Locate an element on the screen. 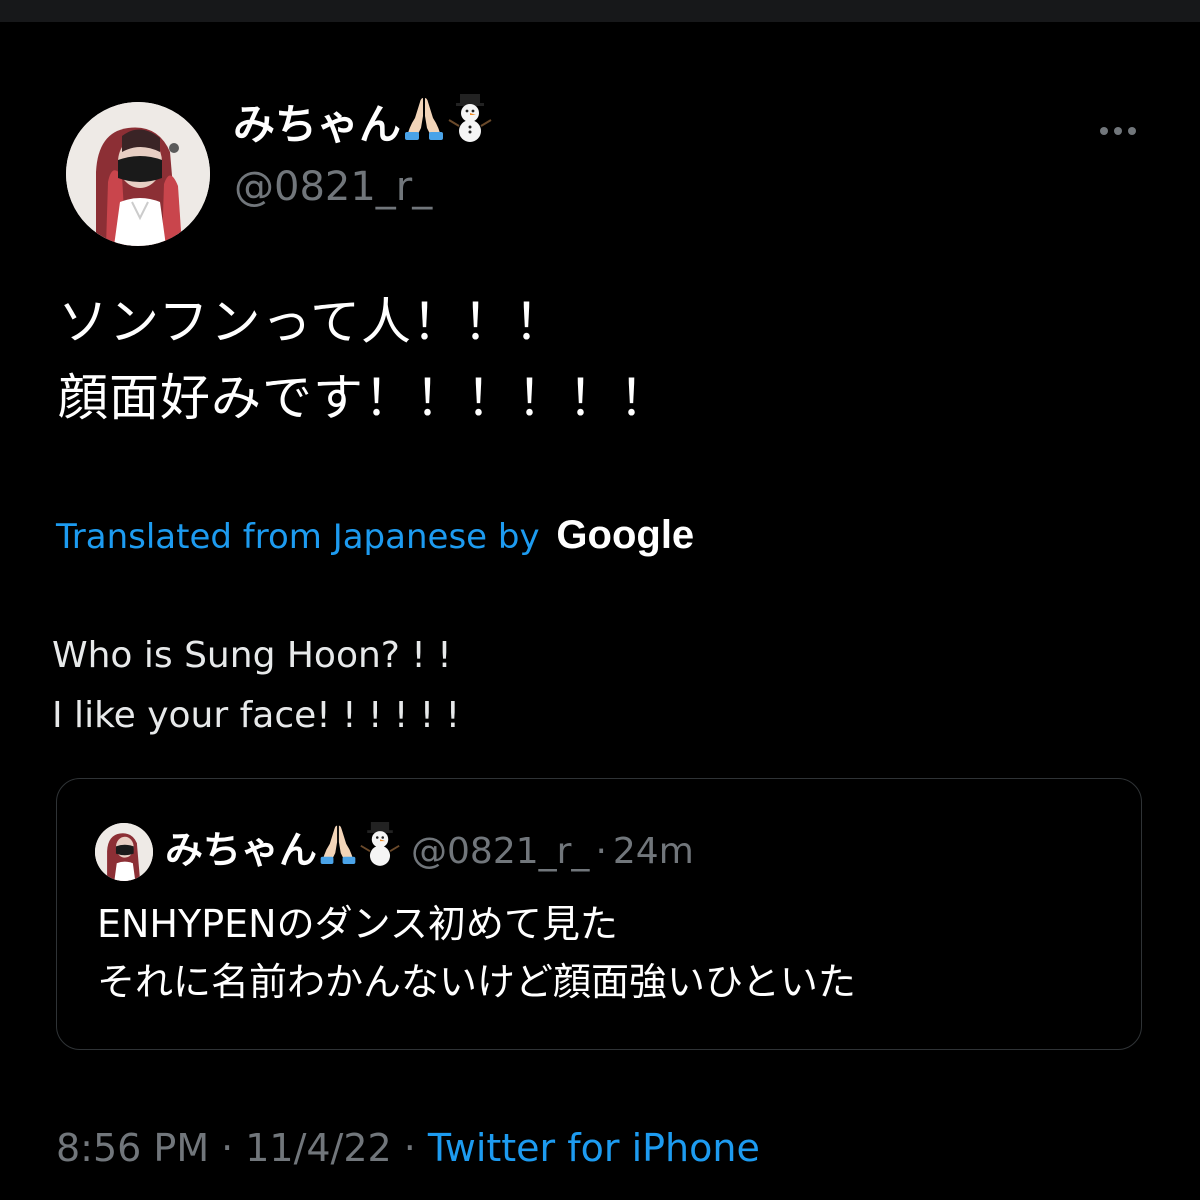 This screenshot has width=1200, height=1200. tweet-text-line: ソンフンって人！！！ is located at coordinates (311, 322).